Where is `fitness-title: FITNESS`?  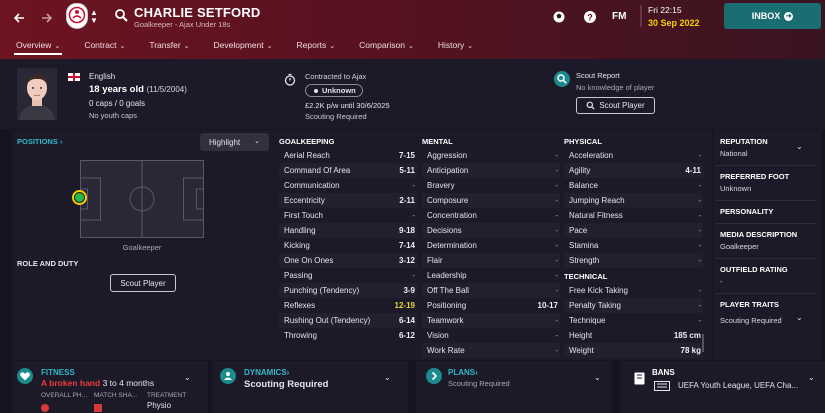 fitness-title: FITNESS is located at coordinates (58, 372).